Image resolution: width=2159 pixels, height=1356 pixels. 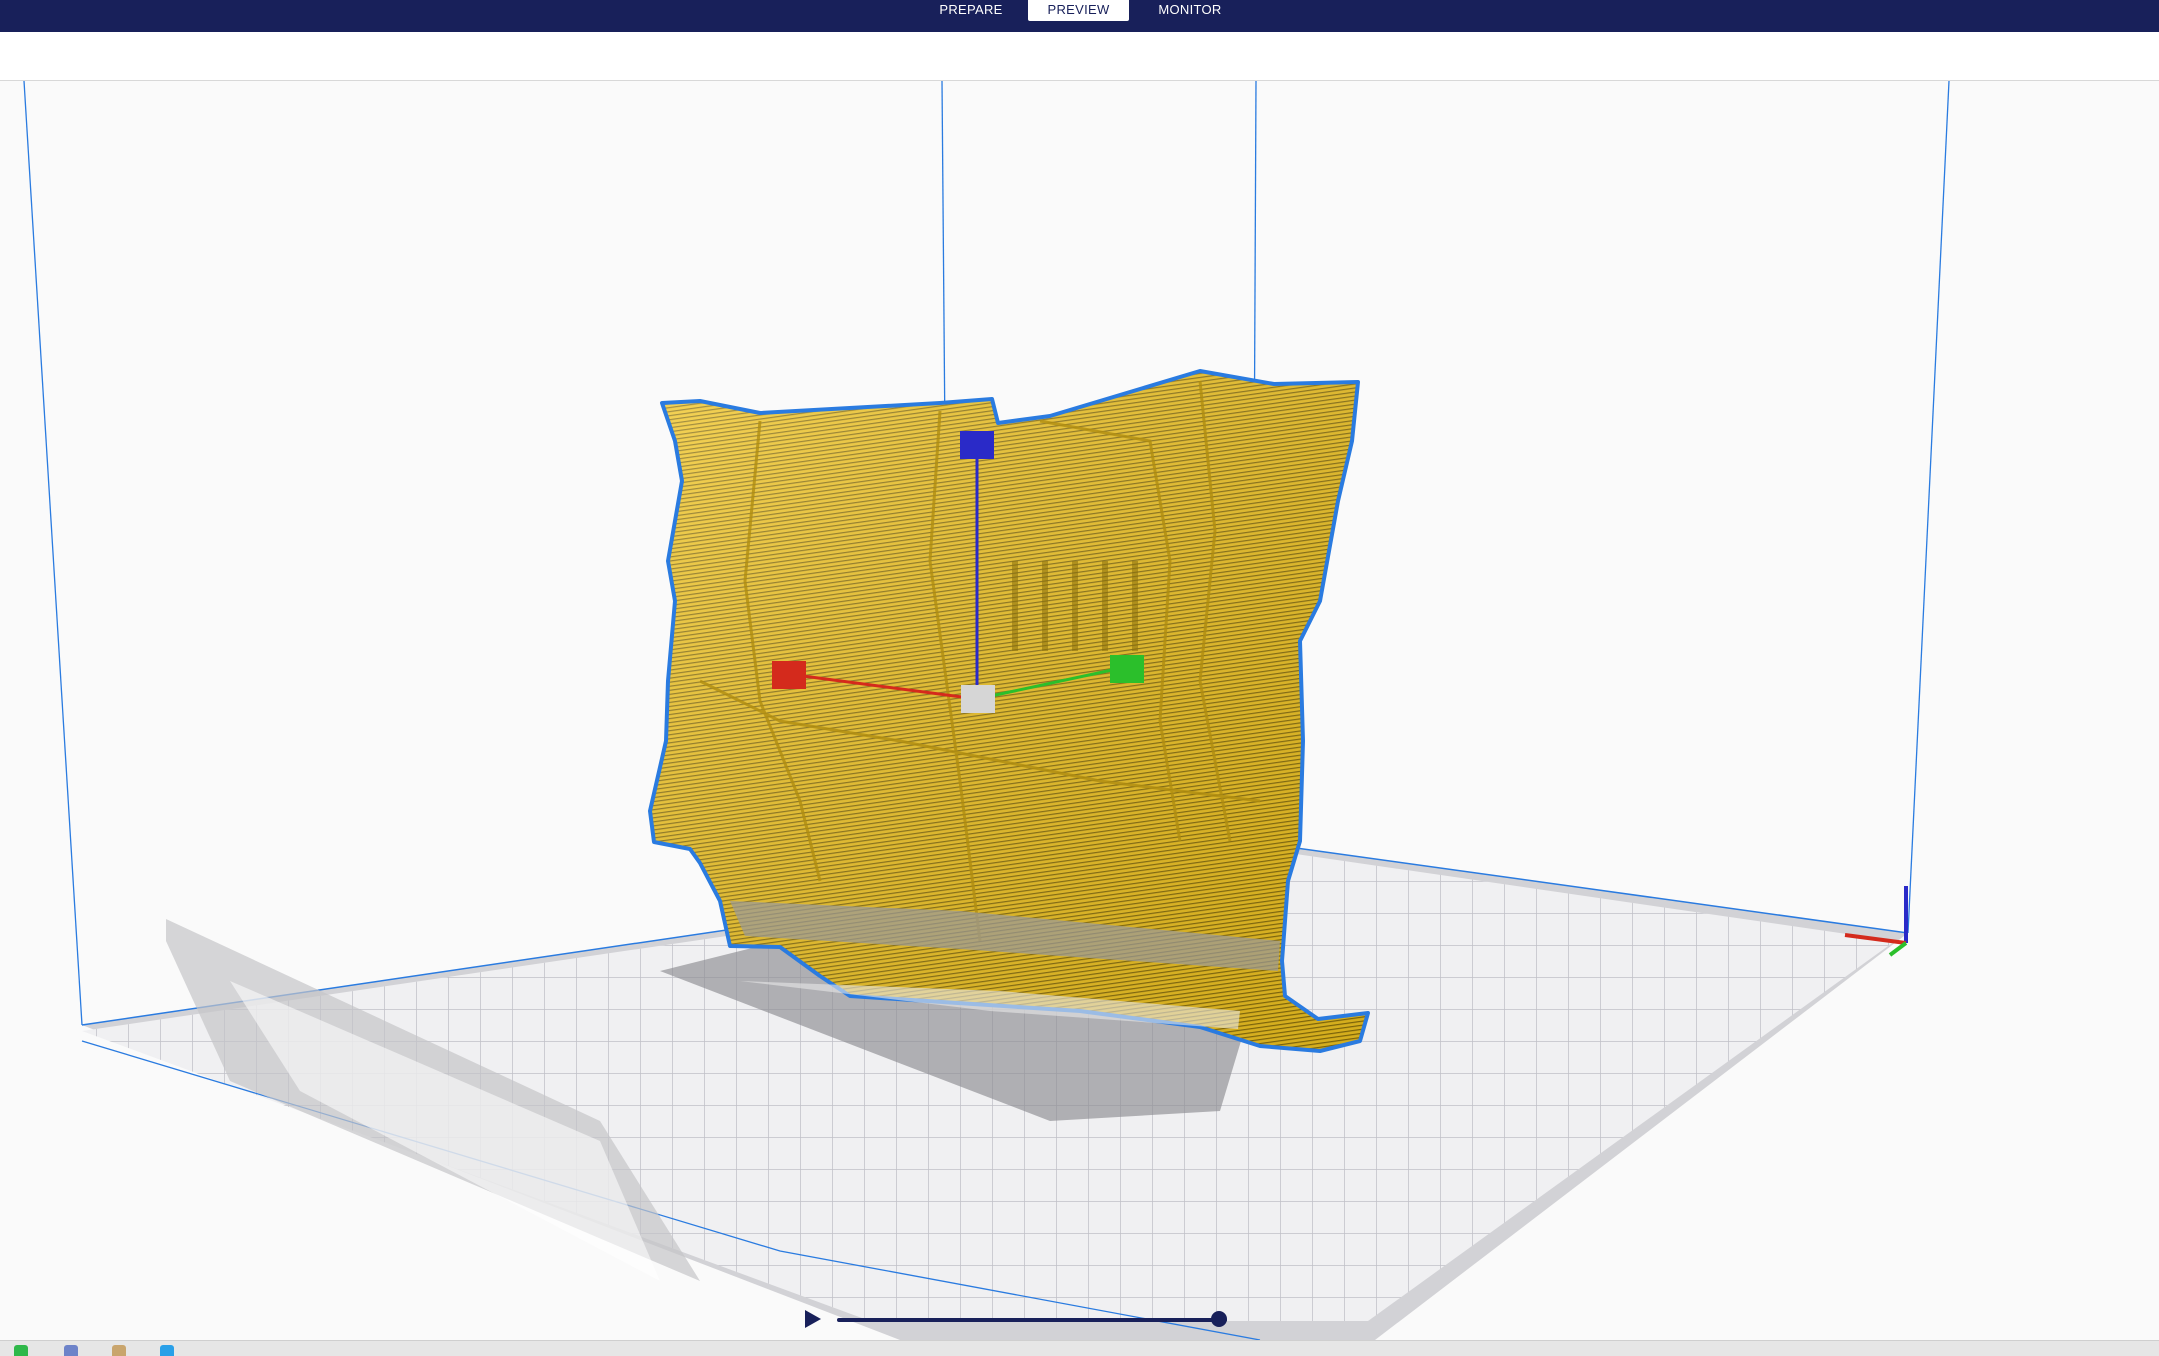 I want to click on app-icon-tan, so click(x=119, y=1350).